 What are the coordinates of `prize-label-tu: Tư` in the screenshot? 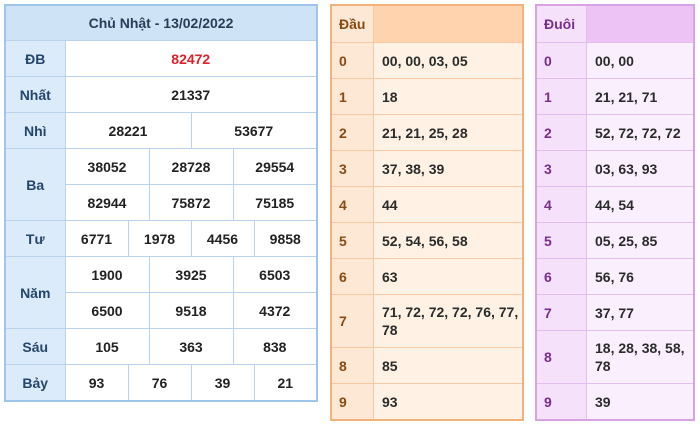 It's located at (35, 238).